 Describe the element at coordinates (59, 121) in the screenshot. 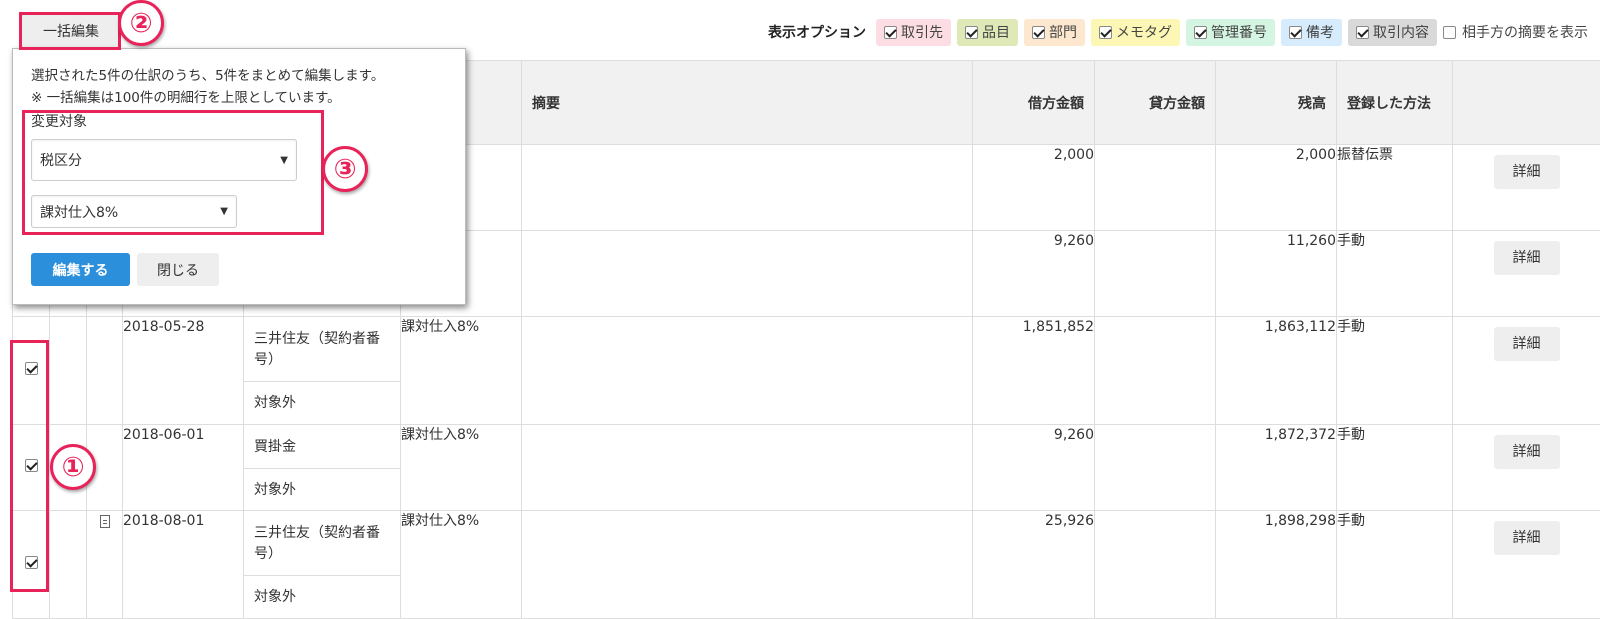

I see `change-target-label: 変更対象` at that location.